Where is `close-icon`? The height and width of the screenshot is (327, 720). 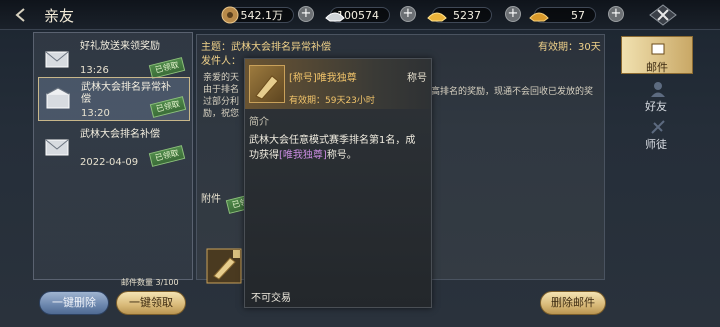 close-icon is located at coordinates (663, 15).